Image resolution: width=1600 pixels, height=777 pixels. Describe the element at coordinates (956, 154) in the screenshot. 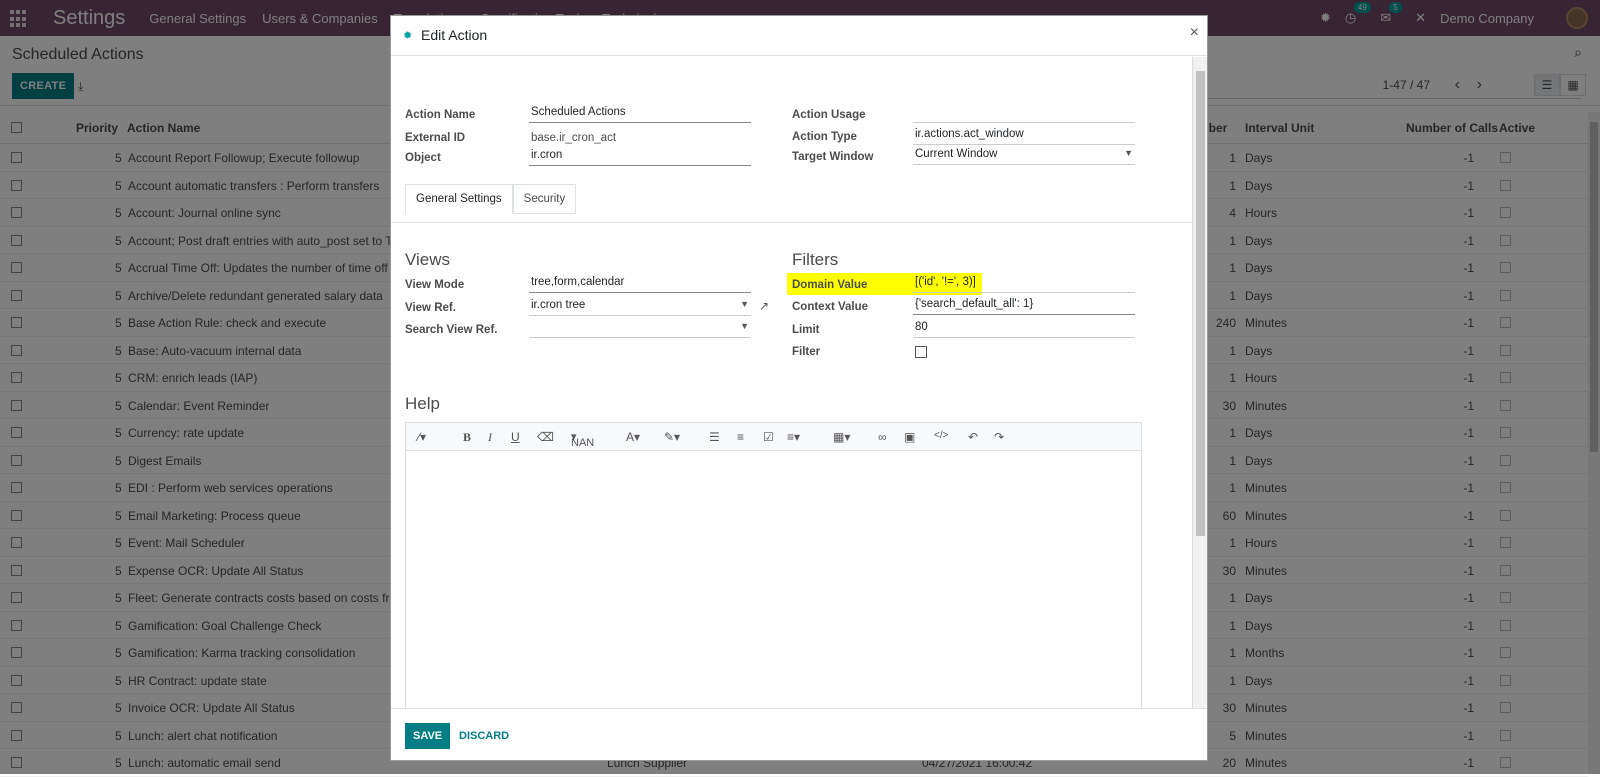

I see `target-window-value: Current Window` at that location.